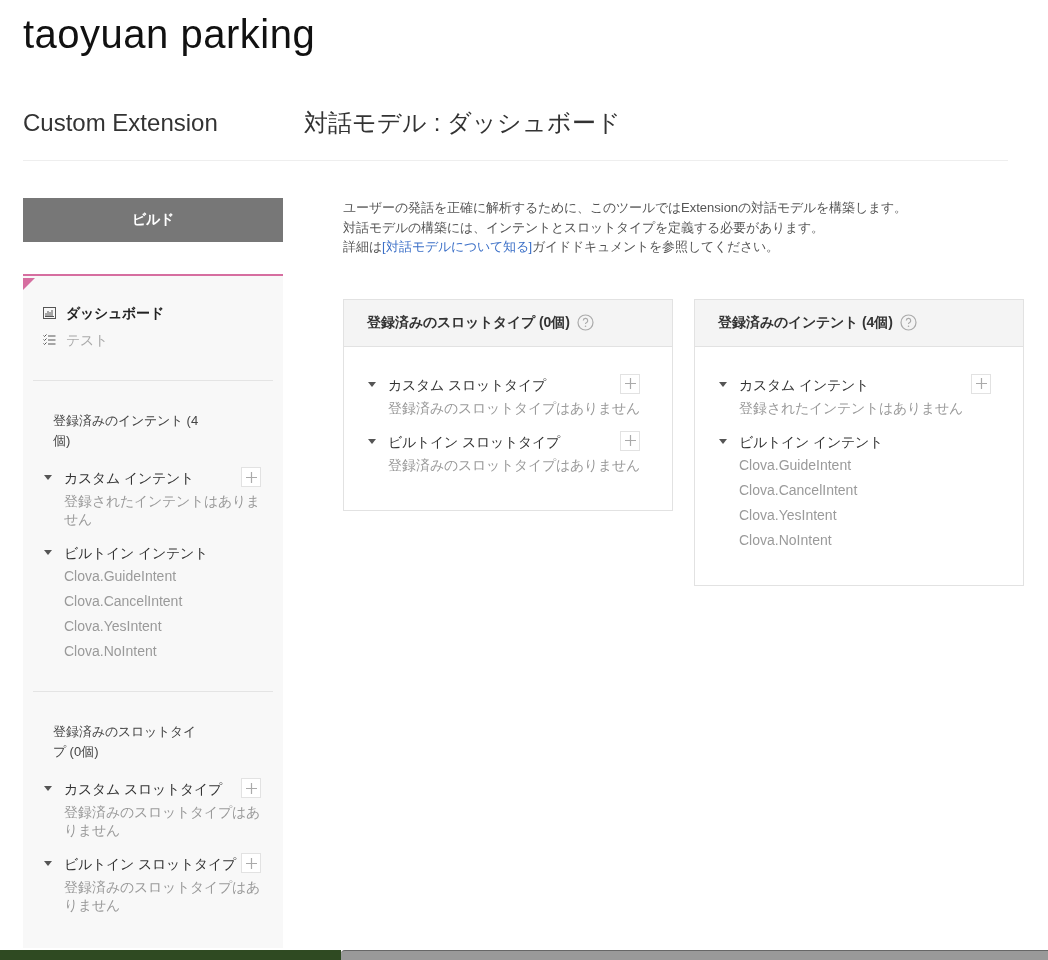  Describe the element at coordinates (49, 340) in the screenshot. I see `checklist-icon` at that location.